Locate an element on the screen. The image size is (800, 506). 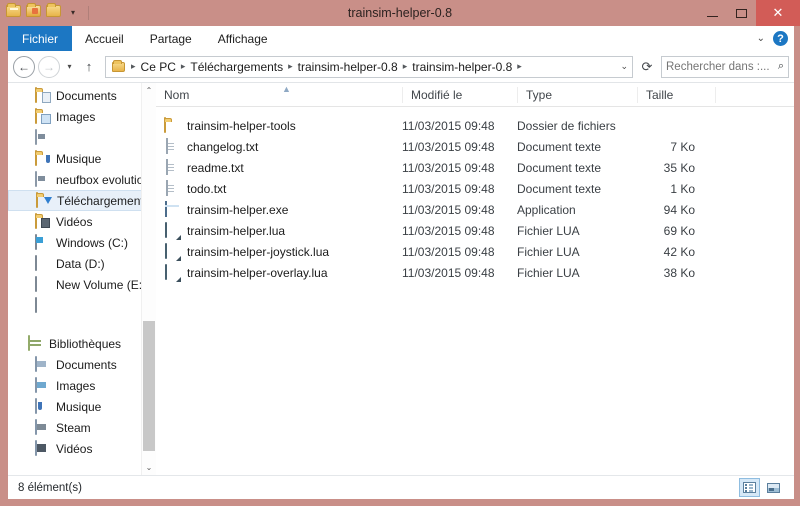
lua-file-icon is located at coordinates (172, 251).